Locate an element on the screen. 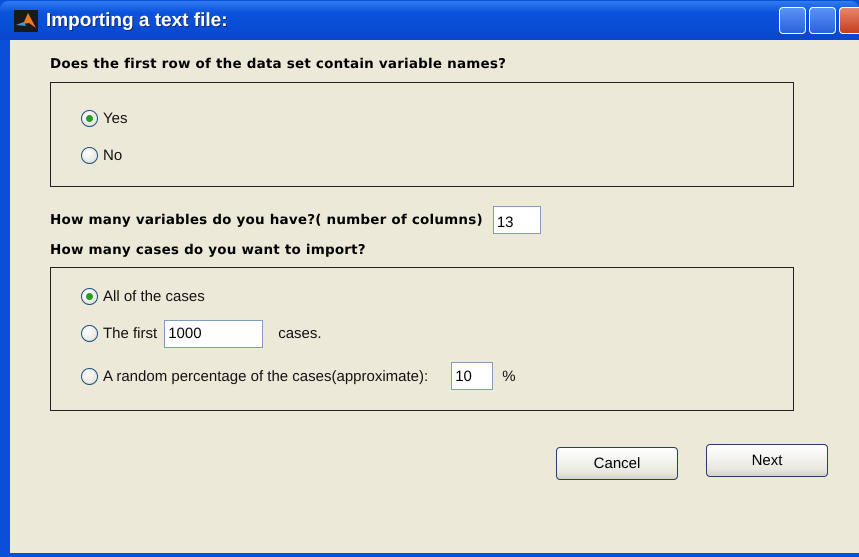 The height and width of the screenshot is (557, 859). radio-label: A random percentage of the cases(approximate): is located at coordinates (265, 376).